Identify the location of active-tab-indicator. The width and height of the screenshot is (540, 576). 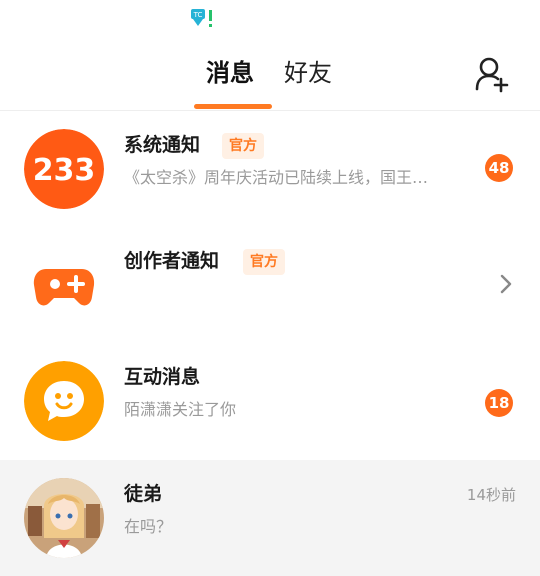
(233, 106).